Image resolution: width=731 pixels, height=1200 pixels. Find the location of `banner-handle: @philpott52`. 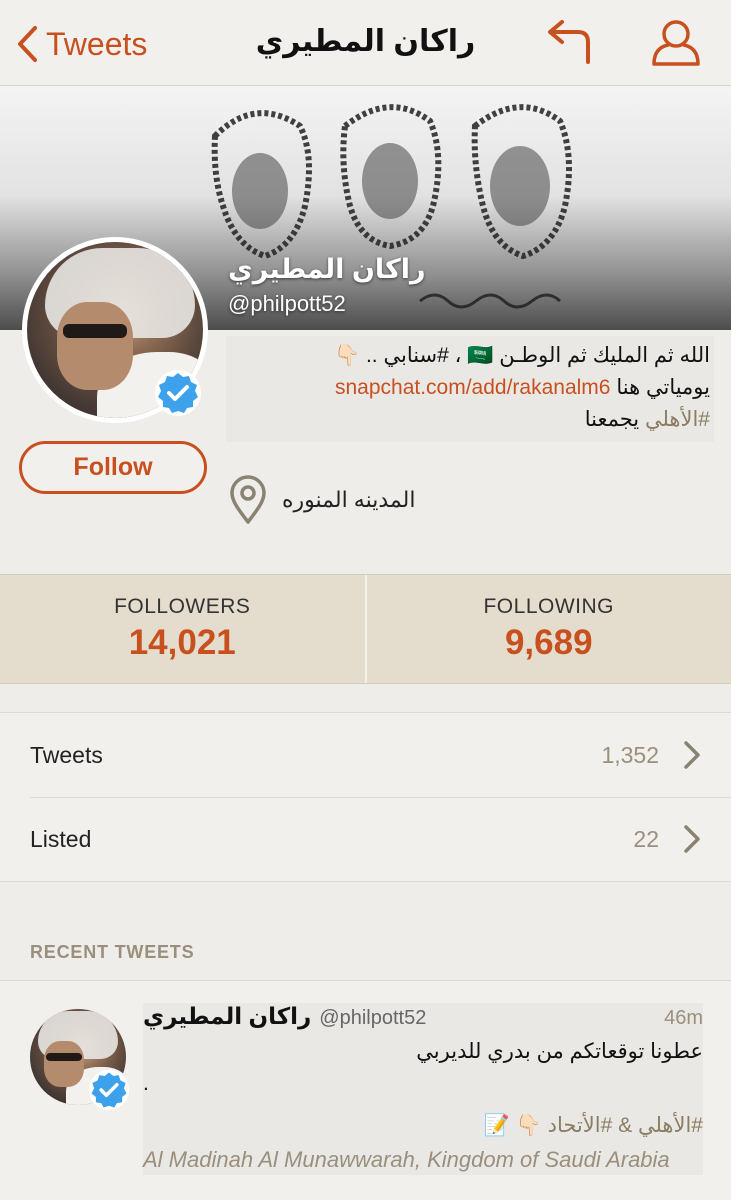

banner-handle: @philpott52 is located at coordinates (287, 303).